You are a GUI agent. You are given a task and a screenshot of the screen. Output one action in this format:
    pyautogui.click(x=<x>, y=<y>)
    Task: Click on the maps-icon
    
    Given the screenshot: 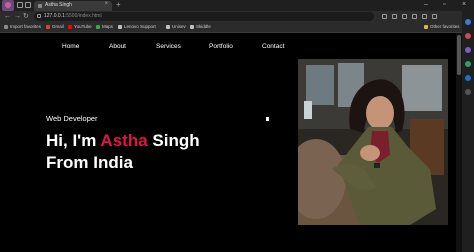 What is the action you would take?
    pyautogui.click(x=98, y=26)
    